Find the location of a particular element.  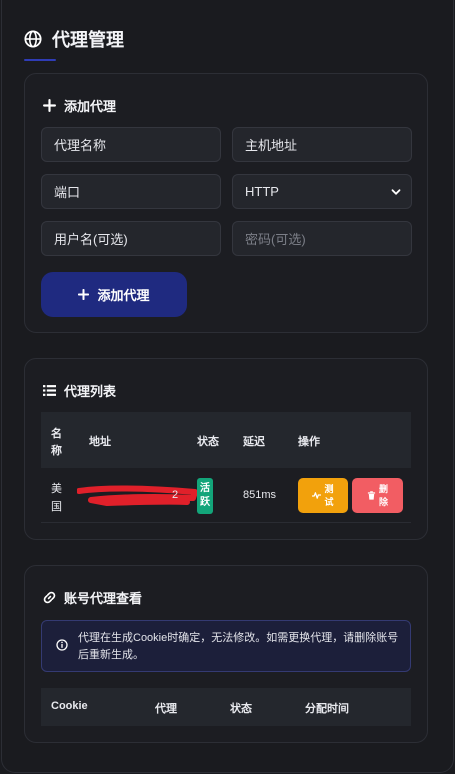

col-name-line2: 称 is located at coordinates (56, 451).